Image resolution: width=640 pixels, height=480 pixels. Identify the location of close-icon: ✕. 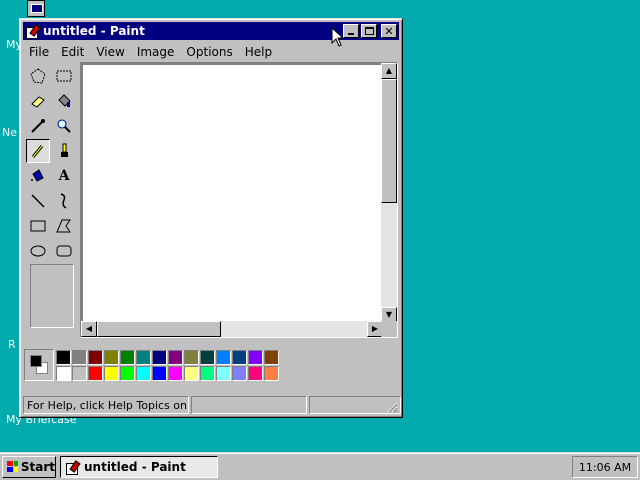
(389, 31).